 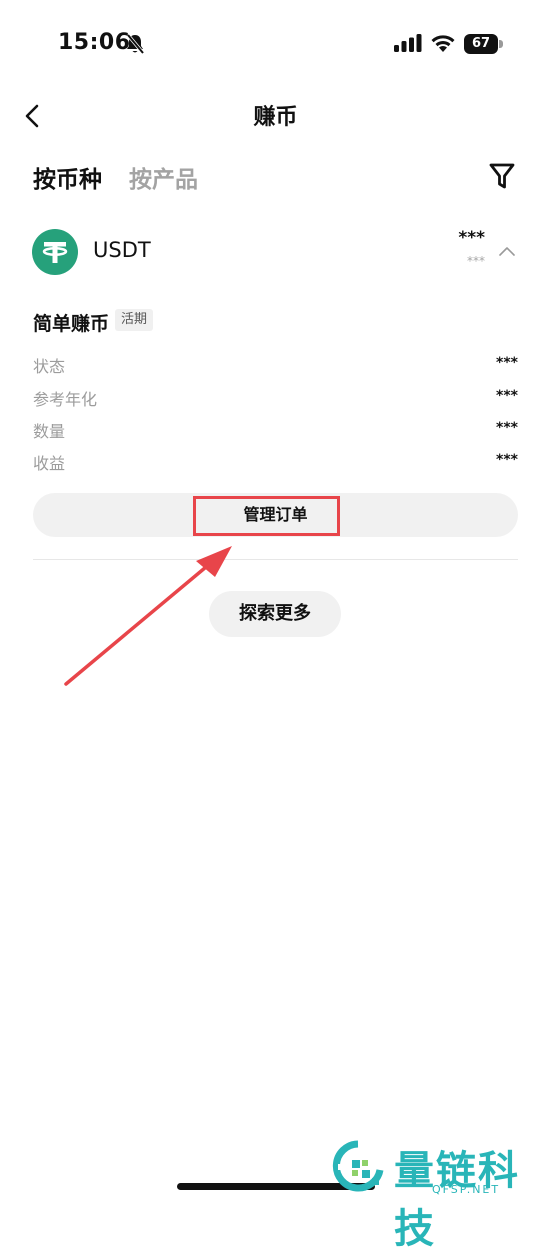 I want to click on battery-icon: 67, so click(x=484, y=44).